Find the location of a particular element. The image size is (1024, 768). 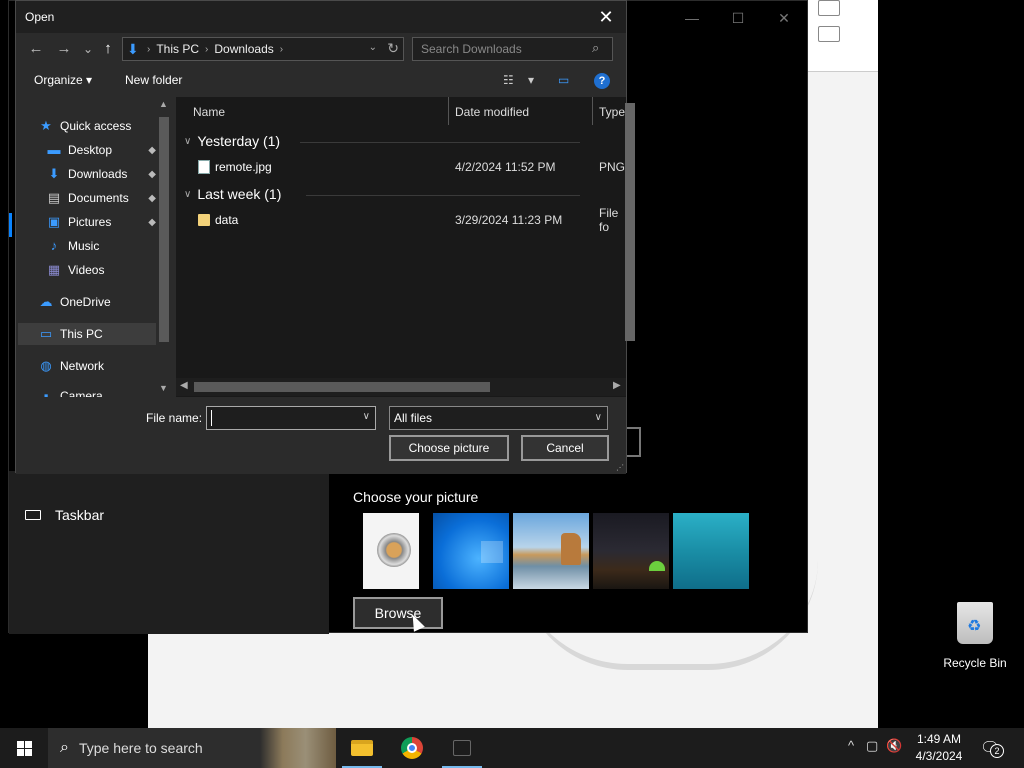

minimize-button: — is located at coordinates (692, 18).